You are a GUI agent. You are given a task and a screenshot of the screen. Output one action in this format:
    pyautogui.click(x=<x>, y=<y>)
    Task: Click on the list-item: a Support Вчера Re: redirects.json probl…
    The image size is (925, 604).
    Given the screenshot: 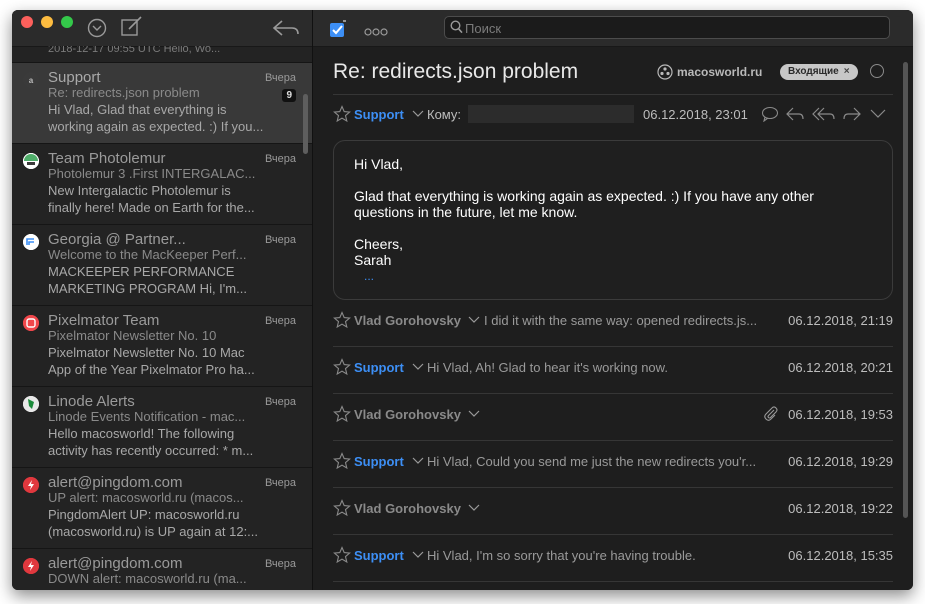 What is the action you would take?
    pyautogui.click(x=162, y=103)
    